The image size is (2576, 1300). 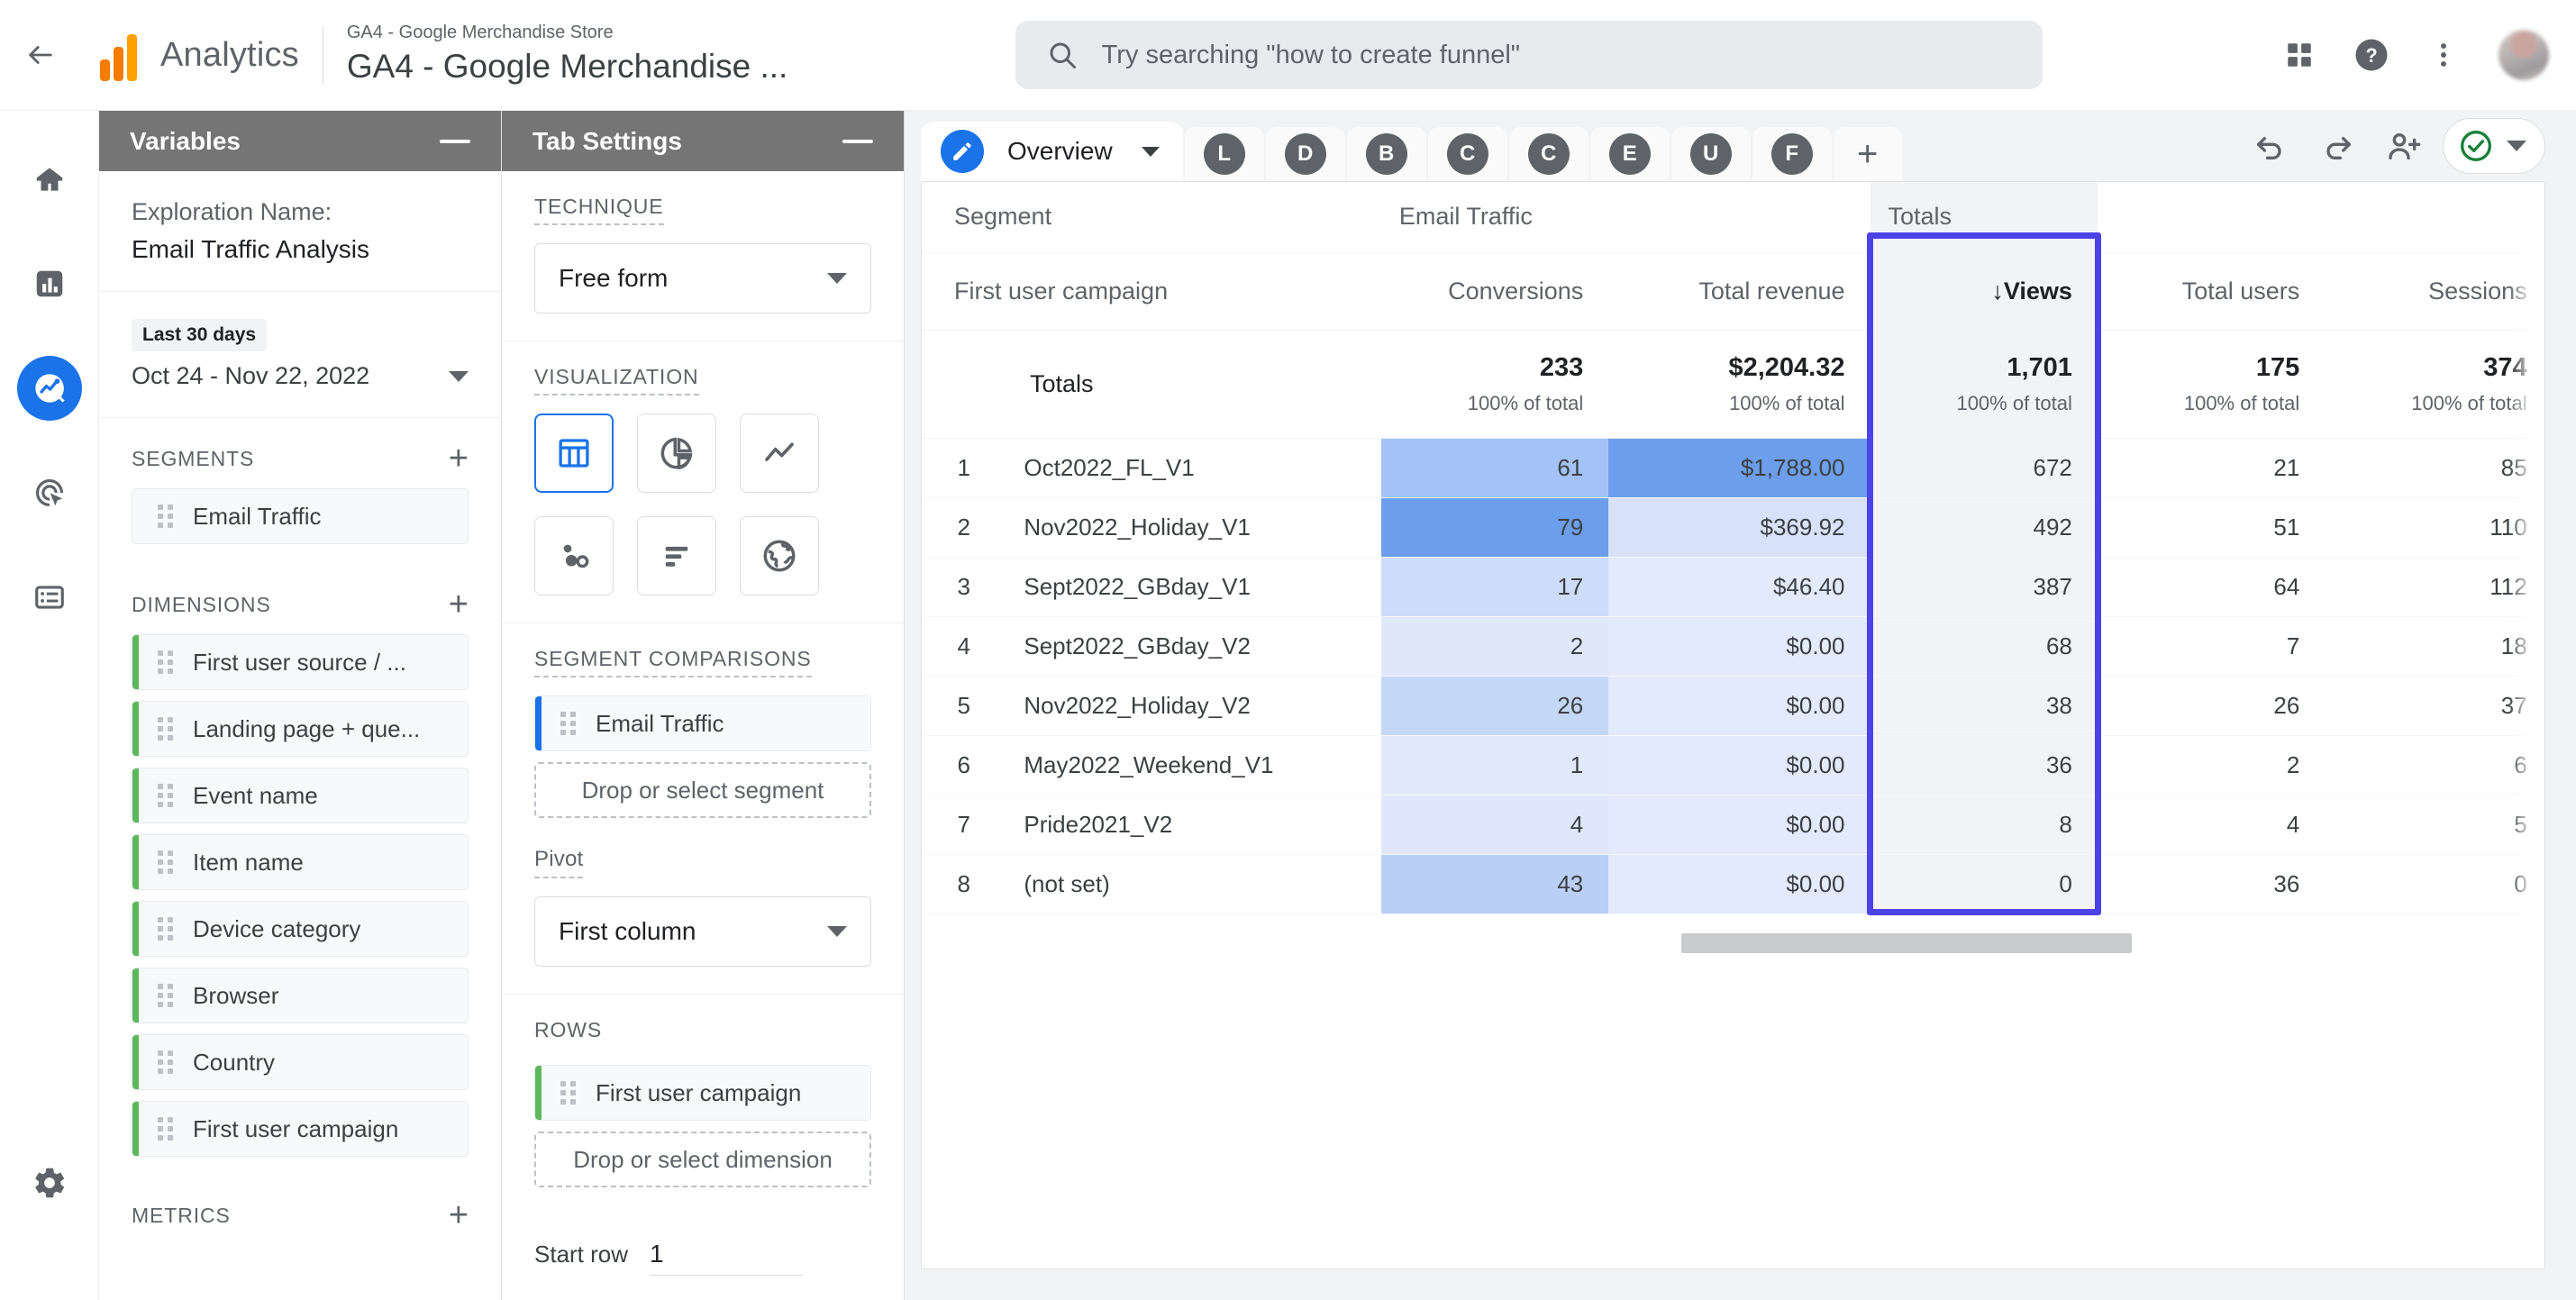 What do you see at coordinates (702, 279) in the screenshot?
I see `technique-select: Free form` at bounding box center [702, 279].